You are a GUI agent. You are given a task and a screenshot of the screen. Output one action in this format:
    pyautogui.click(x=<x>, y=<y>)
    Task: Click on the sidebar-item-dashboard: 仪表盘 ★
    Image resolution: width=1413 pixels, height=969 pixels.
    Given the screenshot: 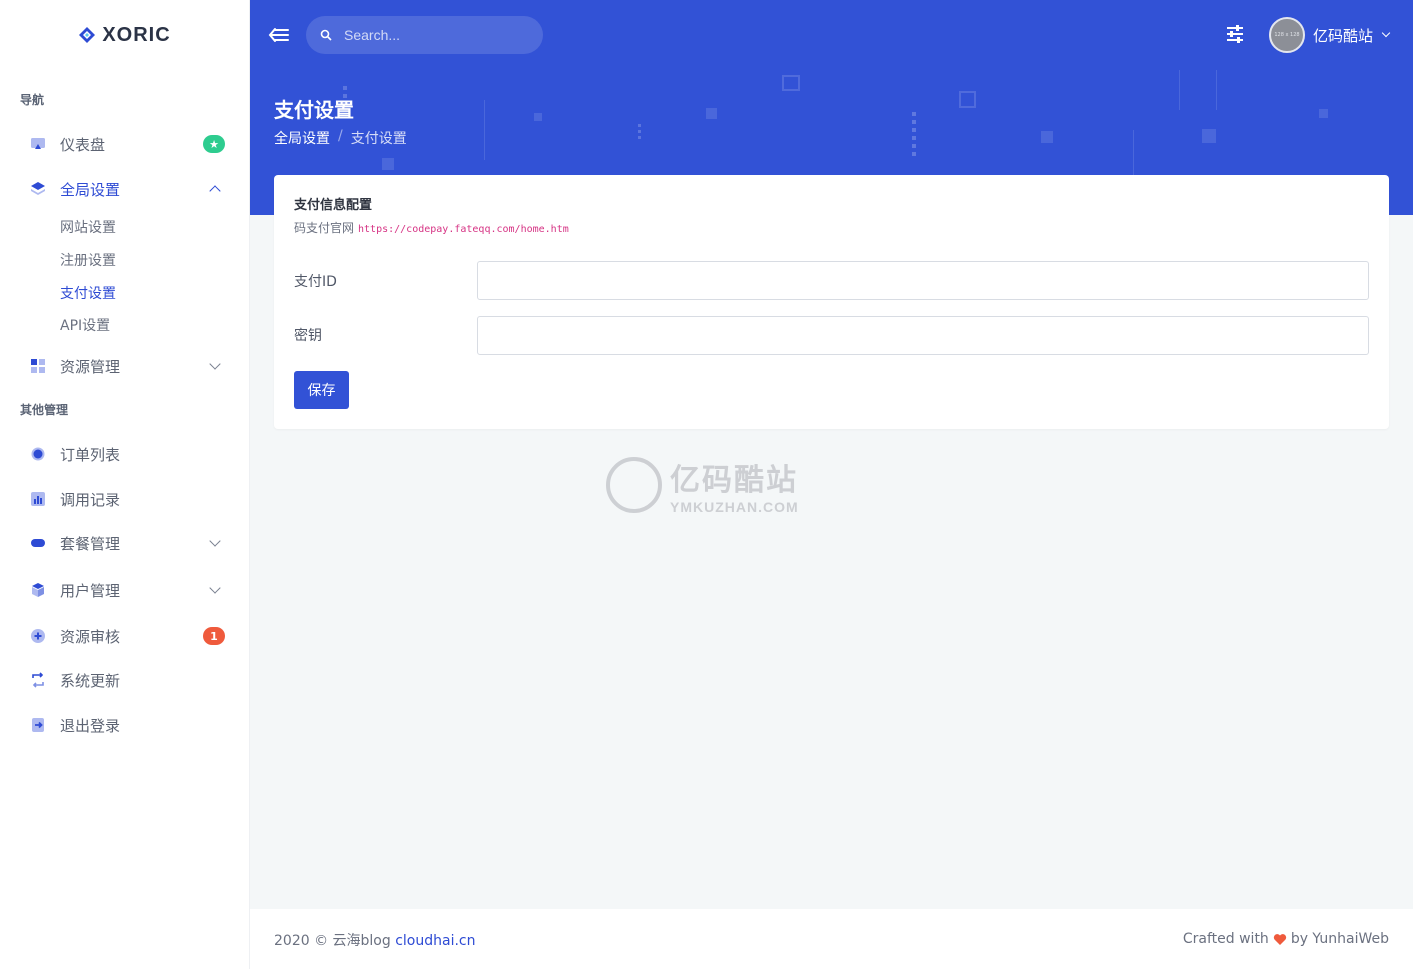 What is the action you would take?
    pyautogui.click(x=124, y=144)
    